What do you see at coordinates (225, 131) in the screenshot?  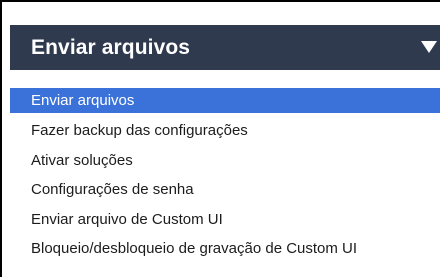 I see `option-fazer-backup: Fazer backup das configurações` at bounding box center [225, 131].